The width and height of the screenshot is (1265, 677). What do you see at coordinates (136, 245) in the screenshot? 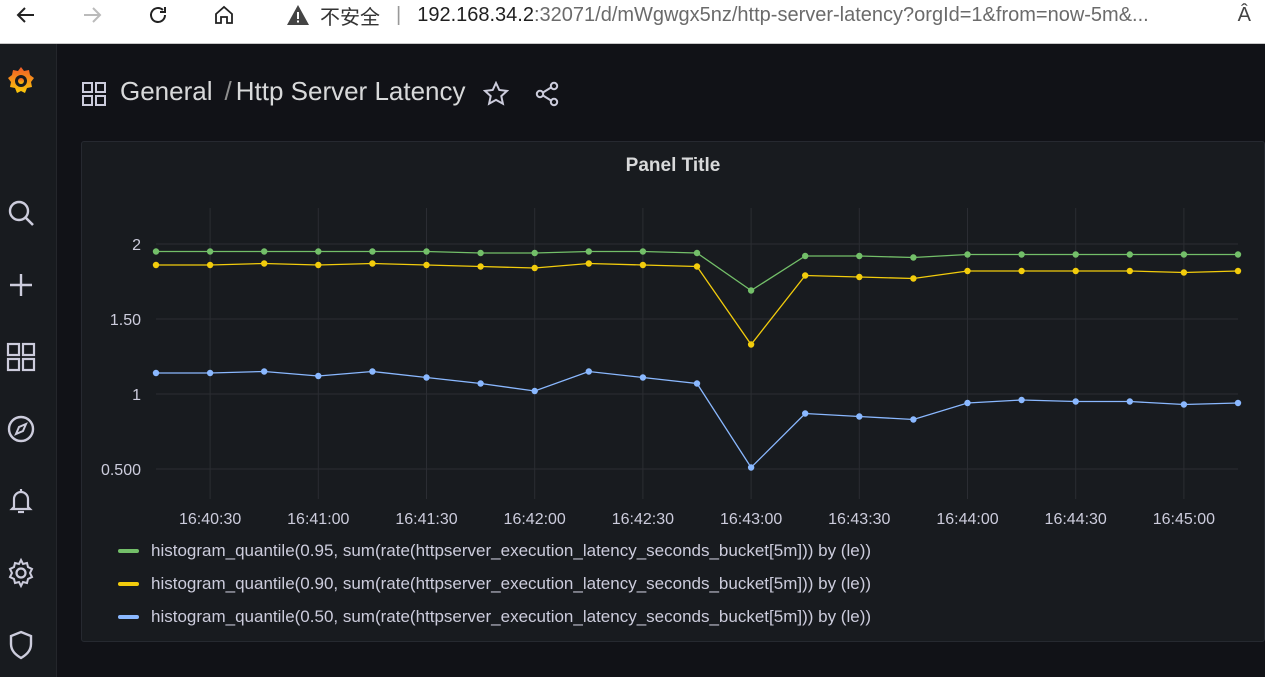
I see `y-tick-label: 2` at bounding box center [136, 245].